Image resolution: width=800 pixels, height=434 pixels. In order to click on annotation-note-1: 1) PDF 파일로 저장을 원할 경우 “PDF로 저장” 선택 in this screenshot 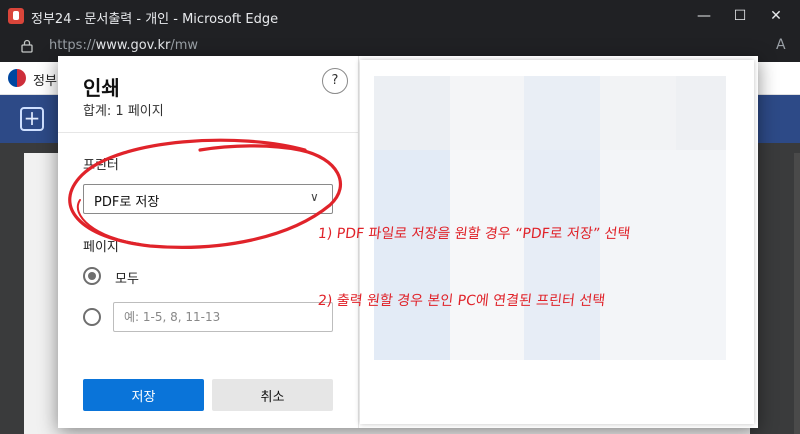, I will do `click(474, 234)`.